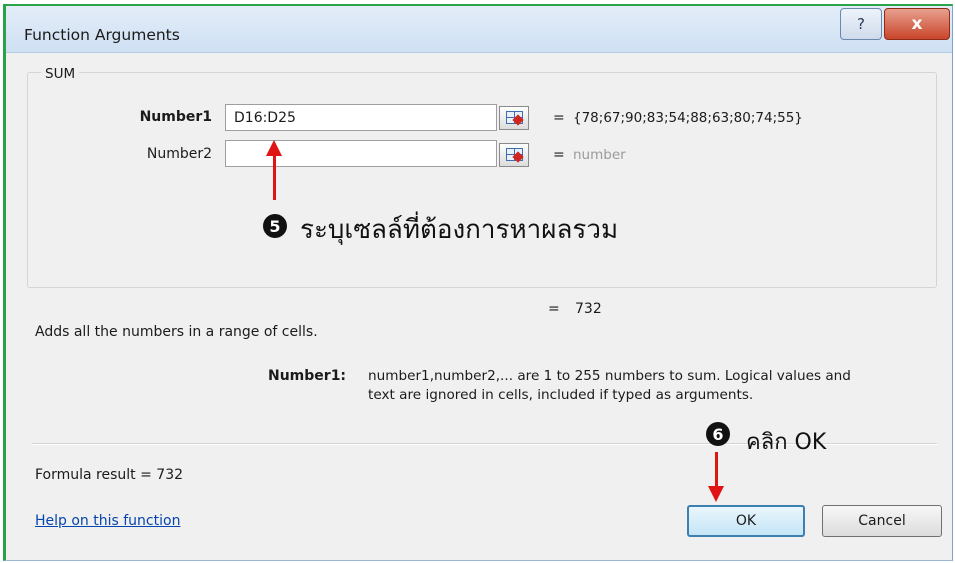 This screenshot has height=563, width=955. Describe the element at coordinates (60, 74) in the screenshot. I see `function-name: SUM` at that location.